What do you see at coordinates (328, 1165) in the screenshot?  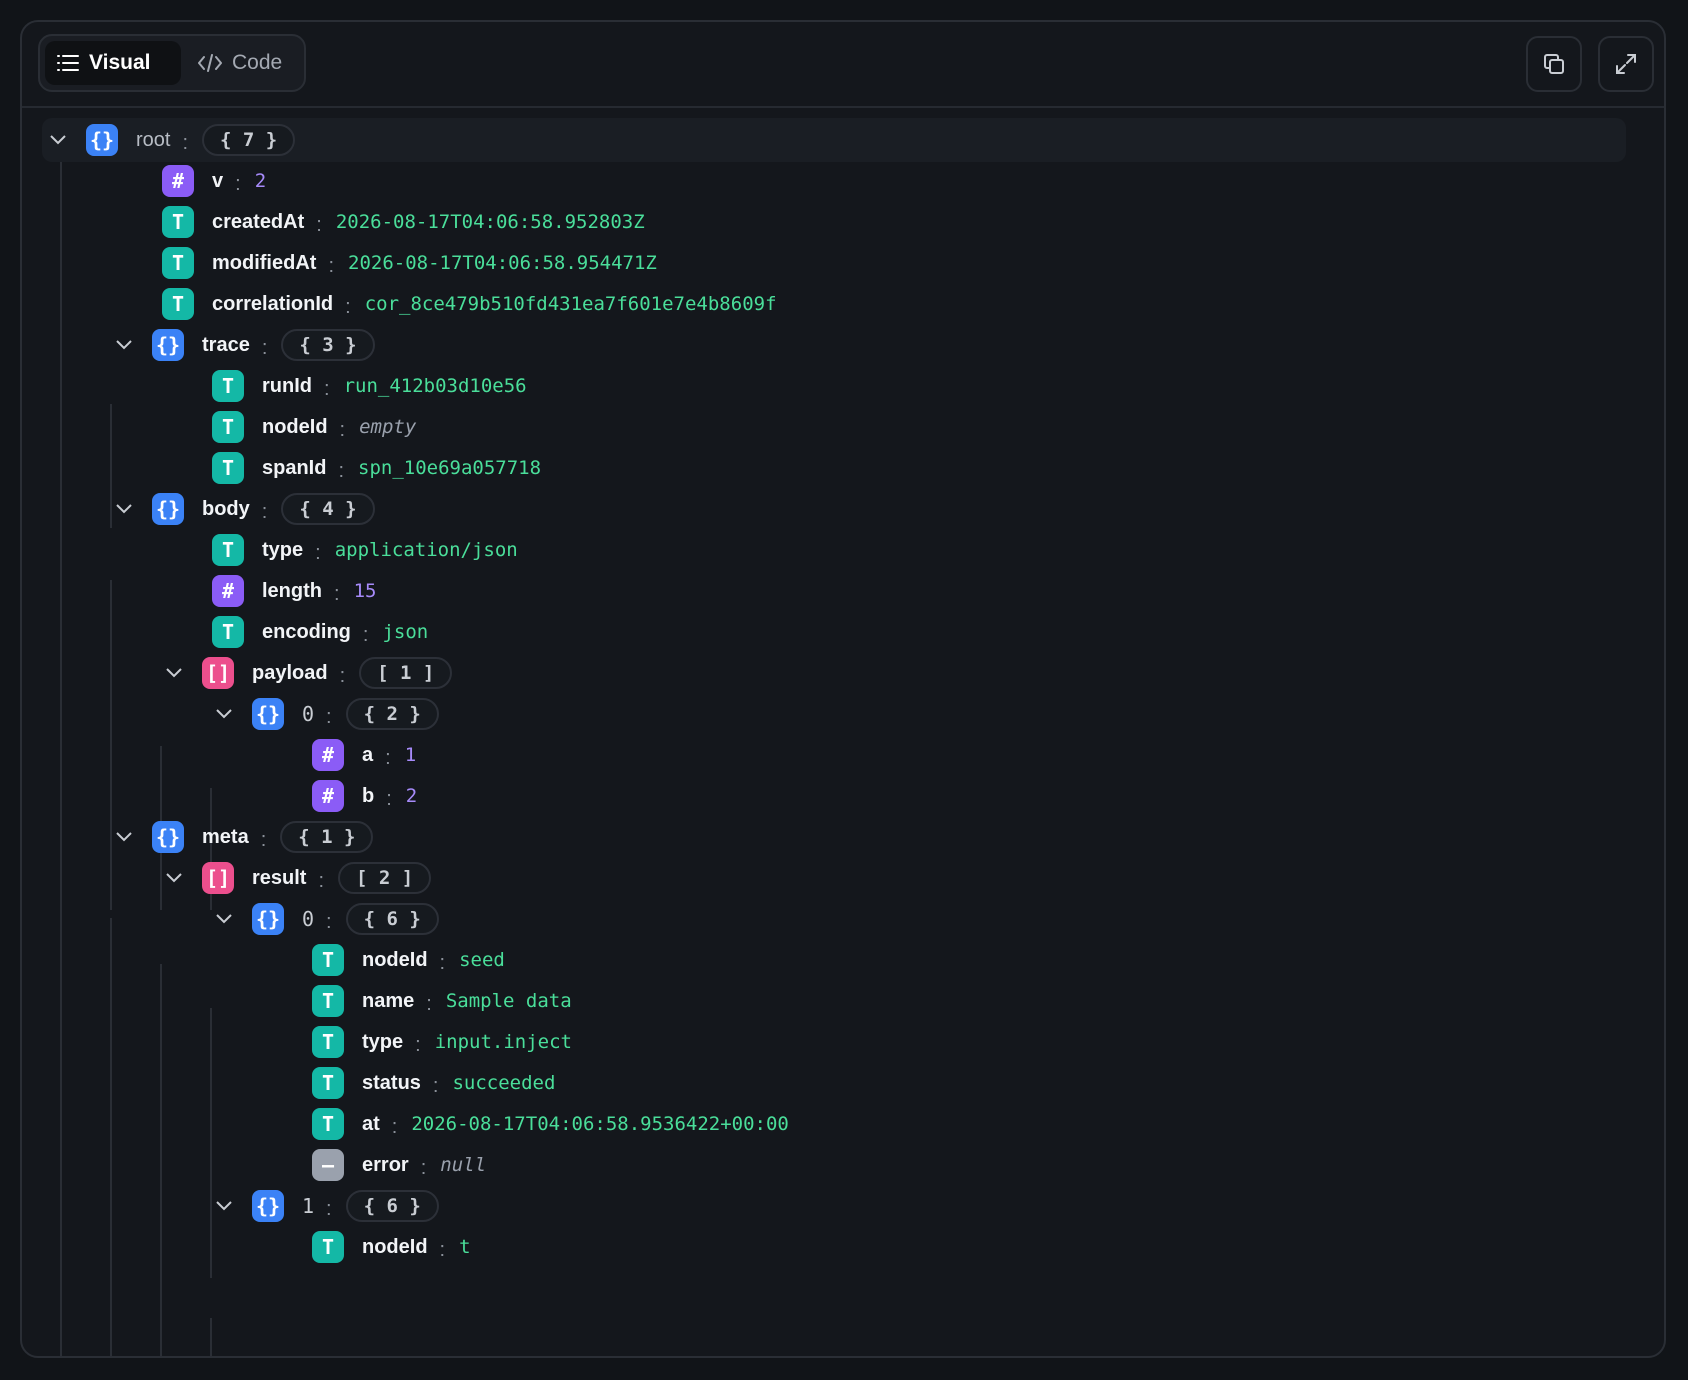 I see `null-icon: —` at bounding box center [328, 1165].